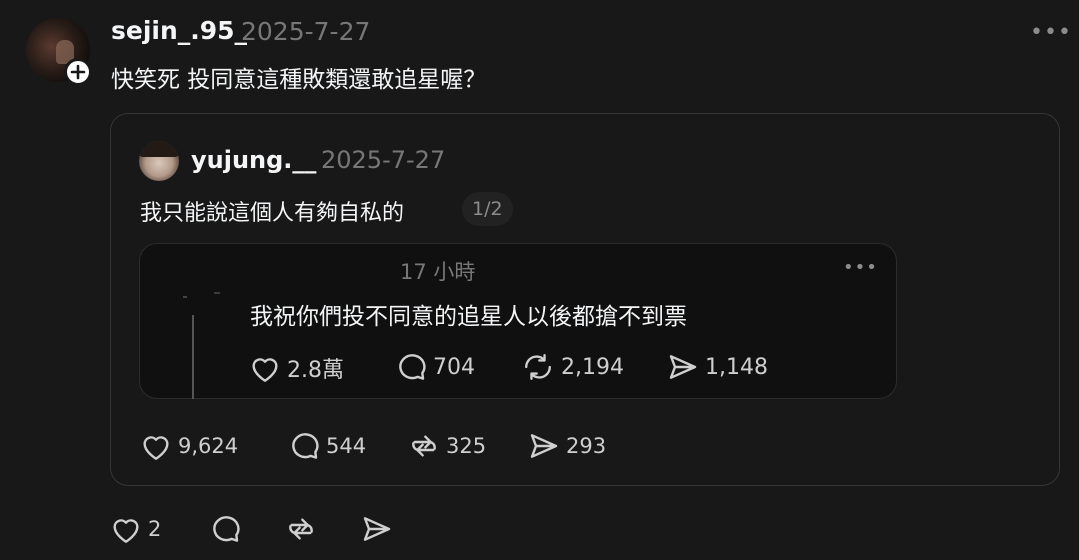 This screenshot has height=560, width=1079. I want to click on quoted-reply-button: 544, so click(327, 446).